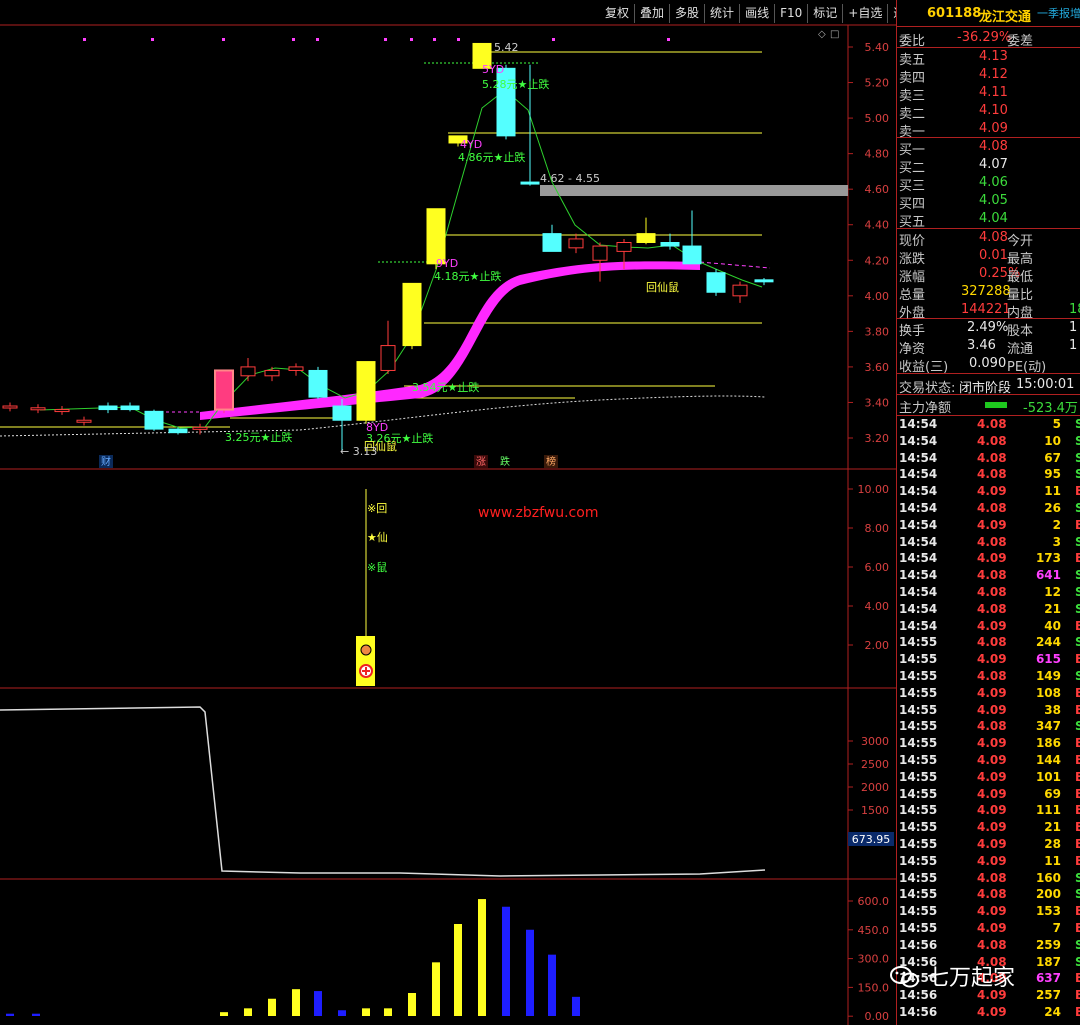 The width and height of the screenshot is (1080, 1025). Describe the element at coordinates (988, 184) in the screenshot. I see `bid-row: 买三 4.06` at that location.